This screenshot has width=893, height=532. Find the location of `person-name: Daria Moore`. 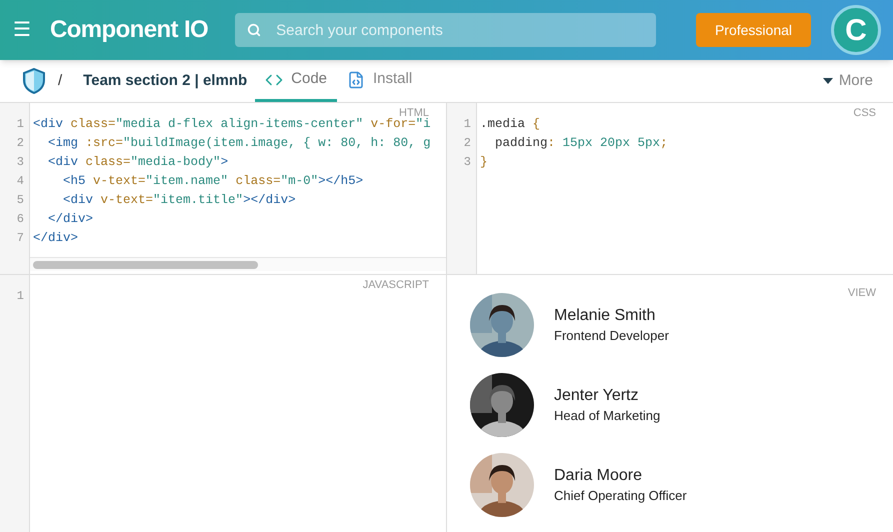

person-name: Daria Moore is located at coordinates (599, 476).